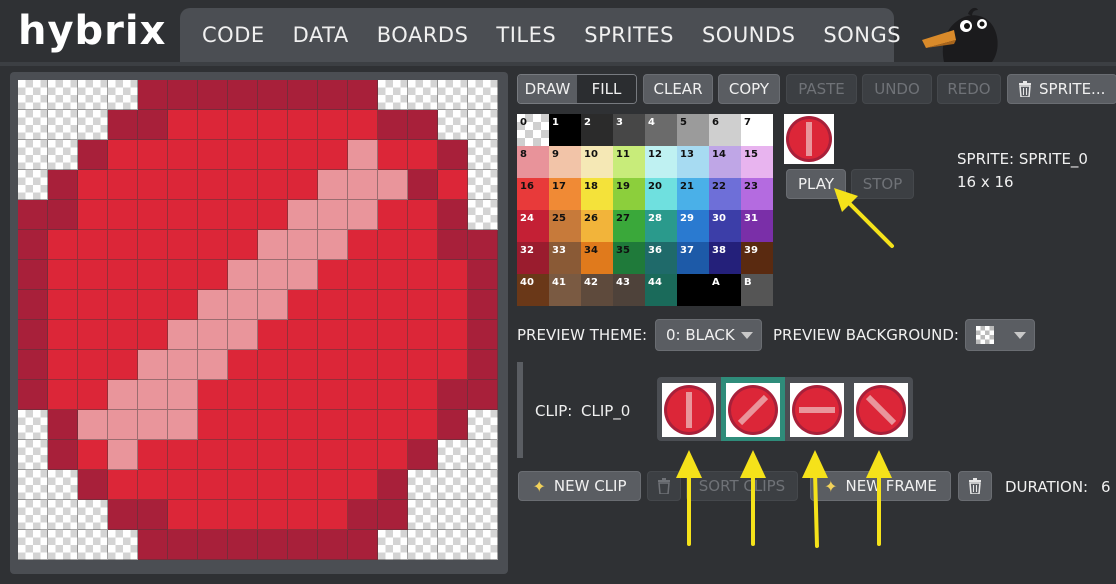  Describe the element at coordinates (725, 162) in the screenshot. I see `palette-swatch: 14` at that location.